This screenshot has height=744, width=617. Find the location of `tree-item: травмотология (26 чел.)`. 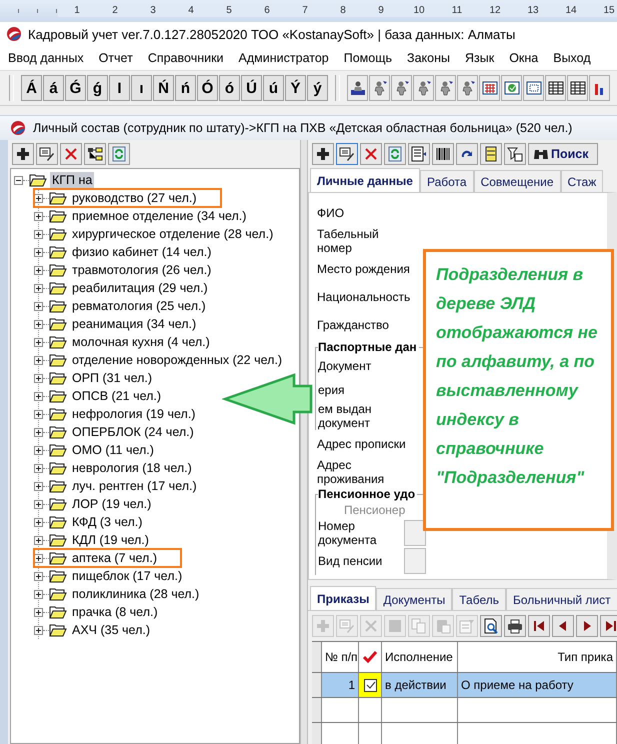

tree-item: травмотология (26 чел.) is located at coordinates (142, 270).